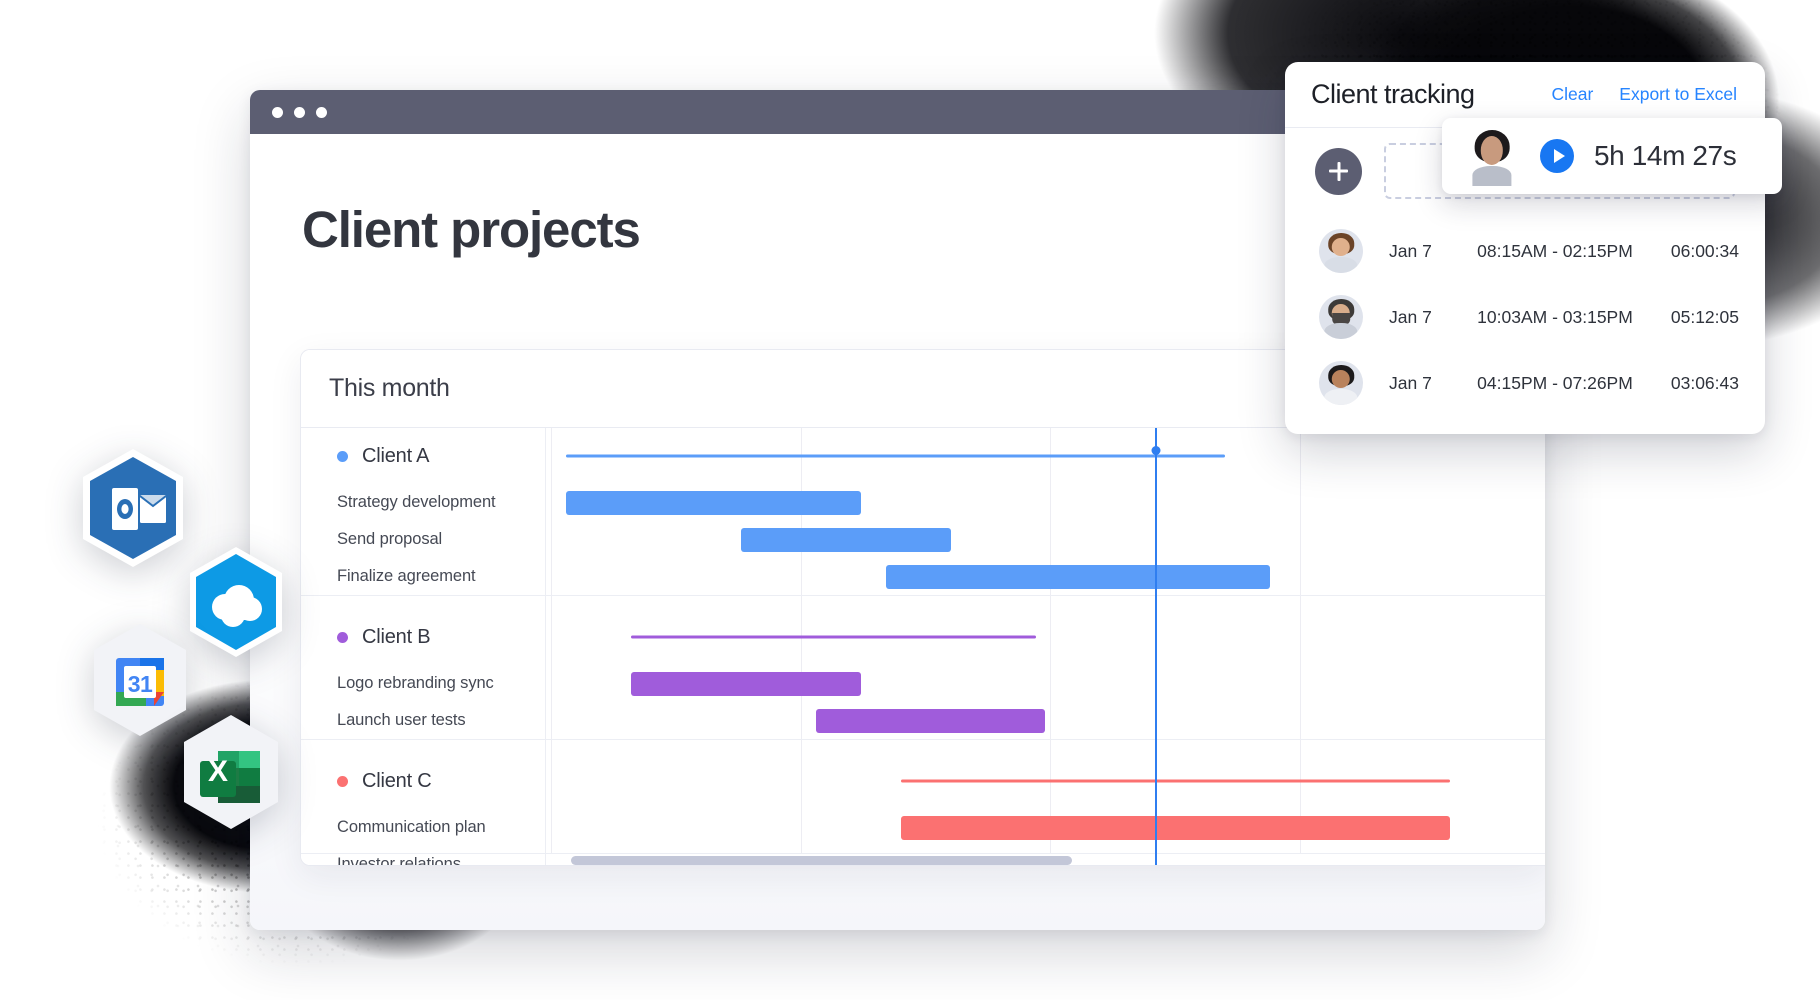  Describe the element at coordinates (1555, 250) in the screenshot. I see `entry-time-range: 08:15AM - 02:15PM` at that location.